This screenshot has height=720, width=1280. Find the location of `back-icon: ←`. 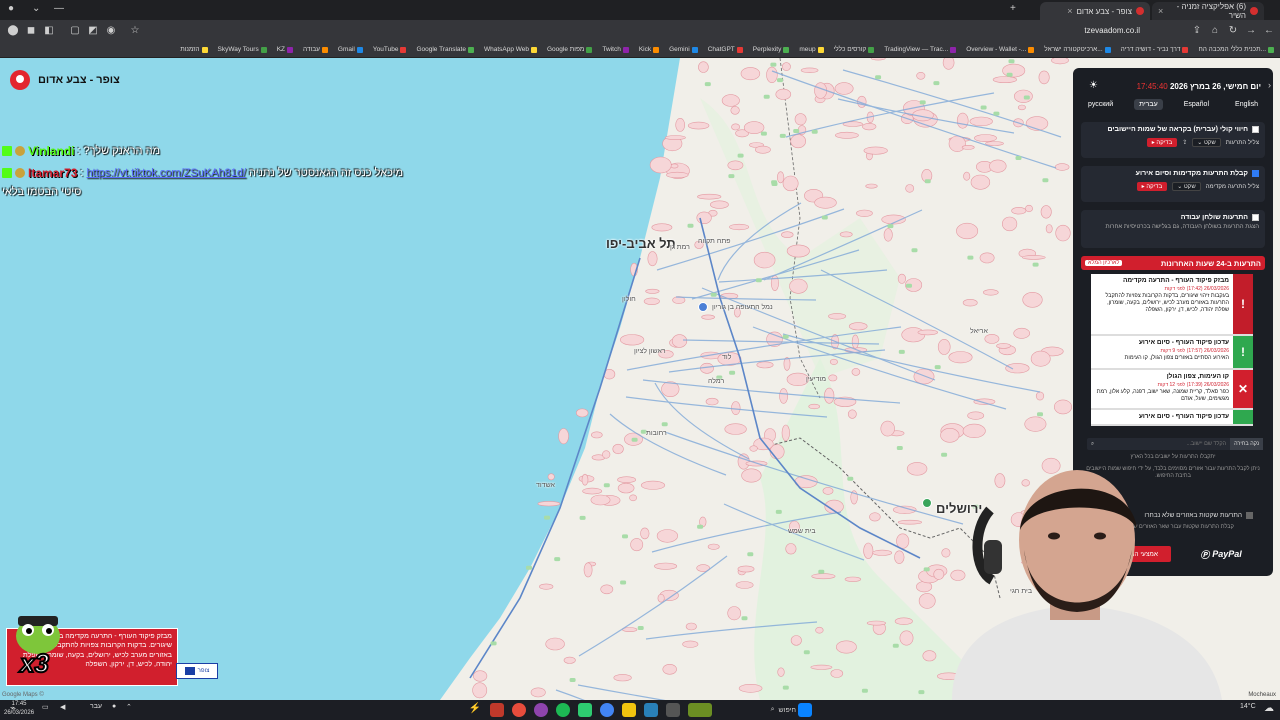

back-icon: ← is located at coordinates (1269, 31).